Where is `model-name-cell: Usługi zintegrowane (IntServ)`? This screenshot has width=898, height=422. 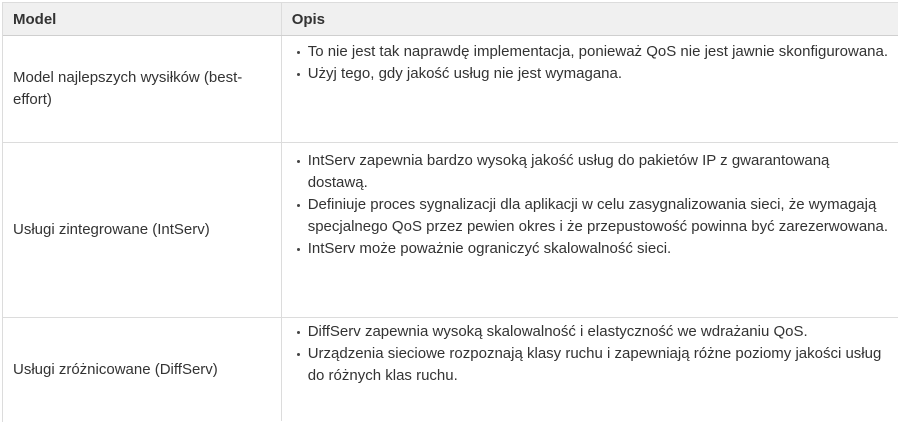
model-name-cell: Usługi zintegrowane (IntServ) is located at coordinates (142, 230).